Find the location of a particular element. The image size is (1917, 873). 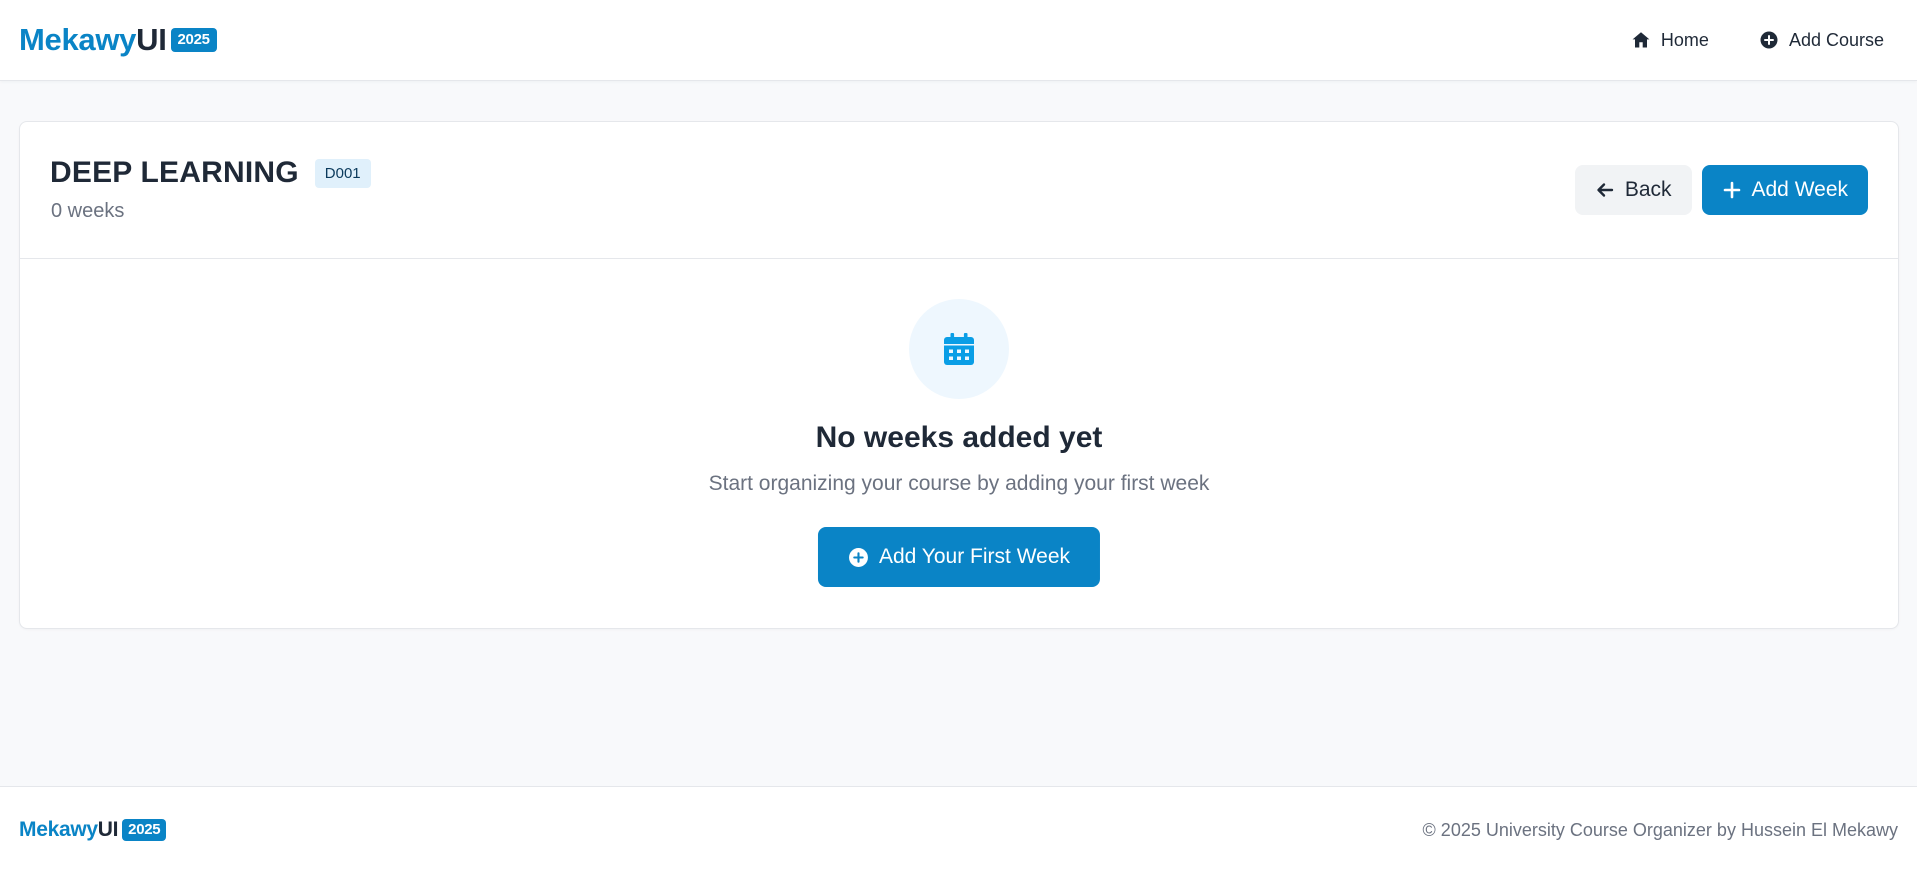

add-first-week-button: Add Your First Week is located at coordinates (959, 557).